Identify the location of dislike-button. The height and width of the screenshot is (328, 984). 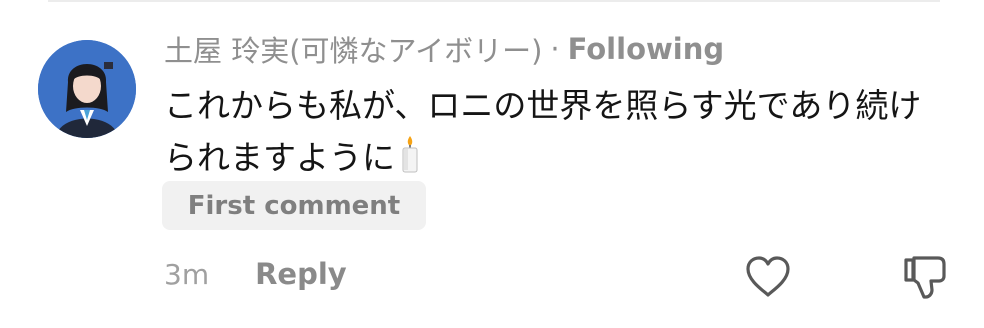
(925, 276).